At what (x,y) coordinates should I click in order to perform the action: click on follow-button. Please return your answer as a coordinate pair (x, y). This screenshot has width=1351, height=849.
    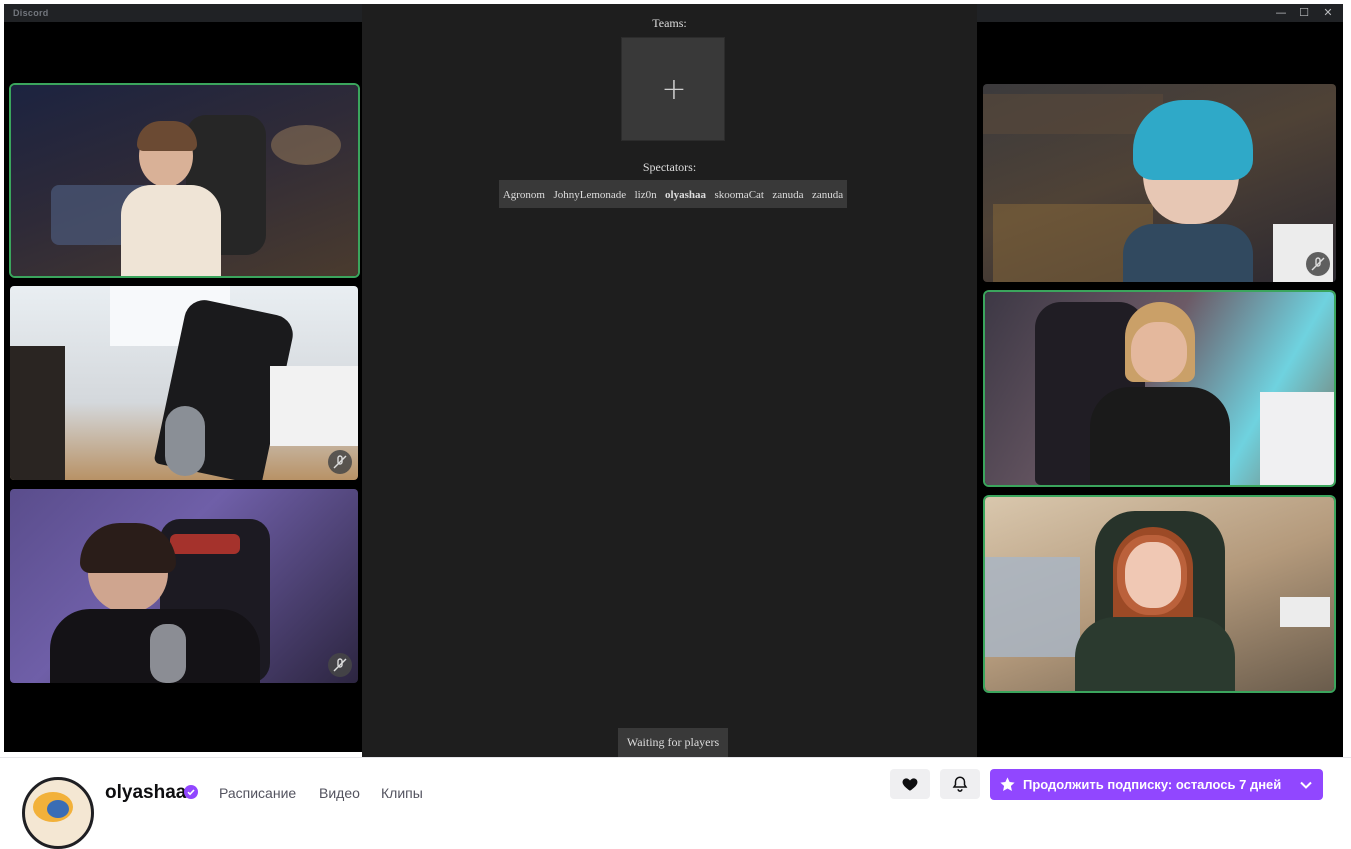
    Looking at the image, I should click on (910, 784).